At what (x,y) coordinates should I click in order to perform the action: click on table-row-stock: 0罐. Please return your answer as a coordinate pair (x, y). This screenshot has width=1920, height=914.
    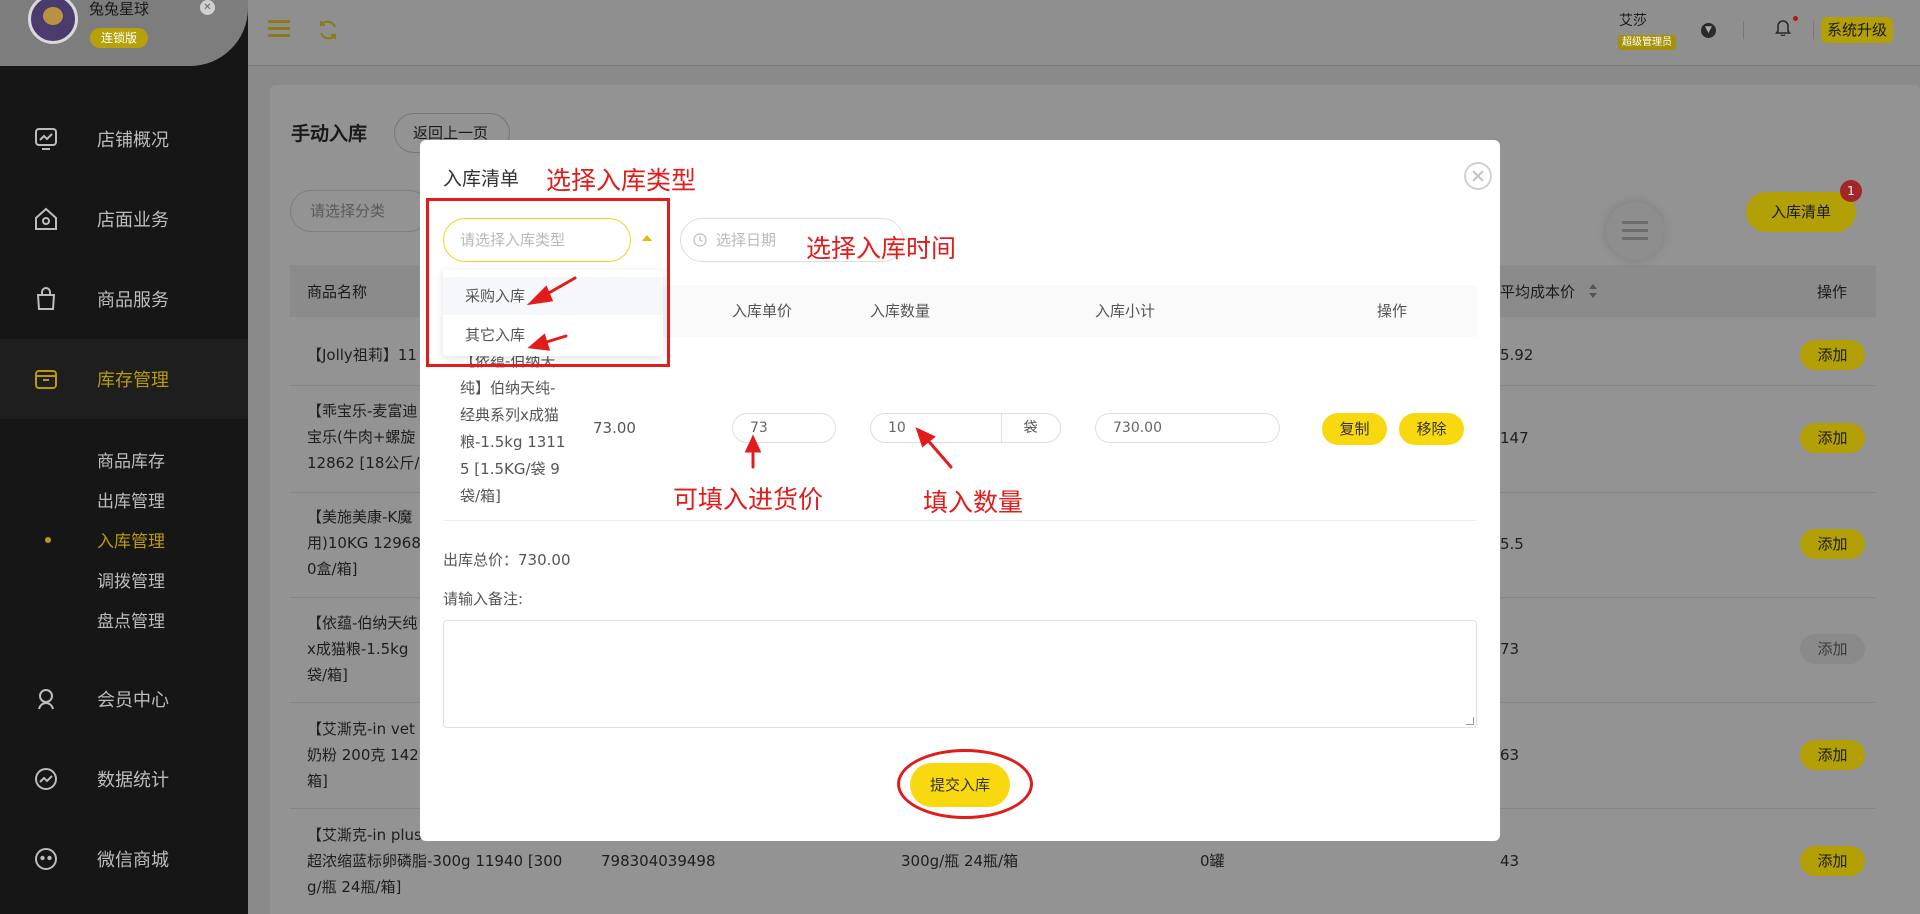
    Looking at the image, I should click on (1212, 861).